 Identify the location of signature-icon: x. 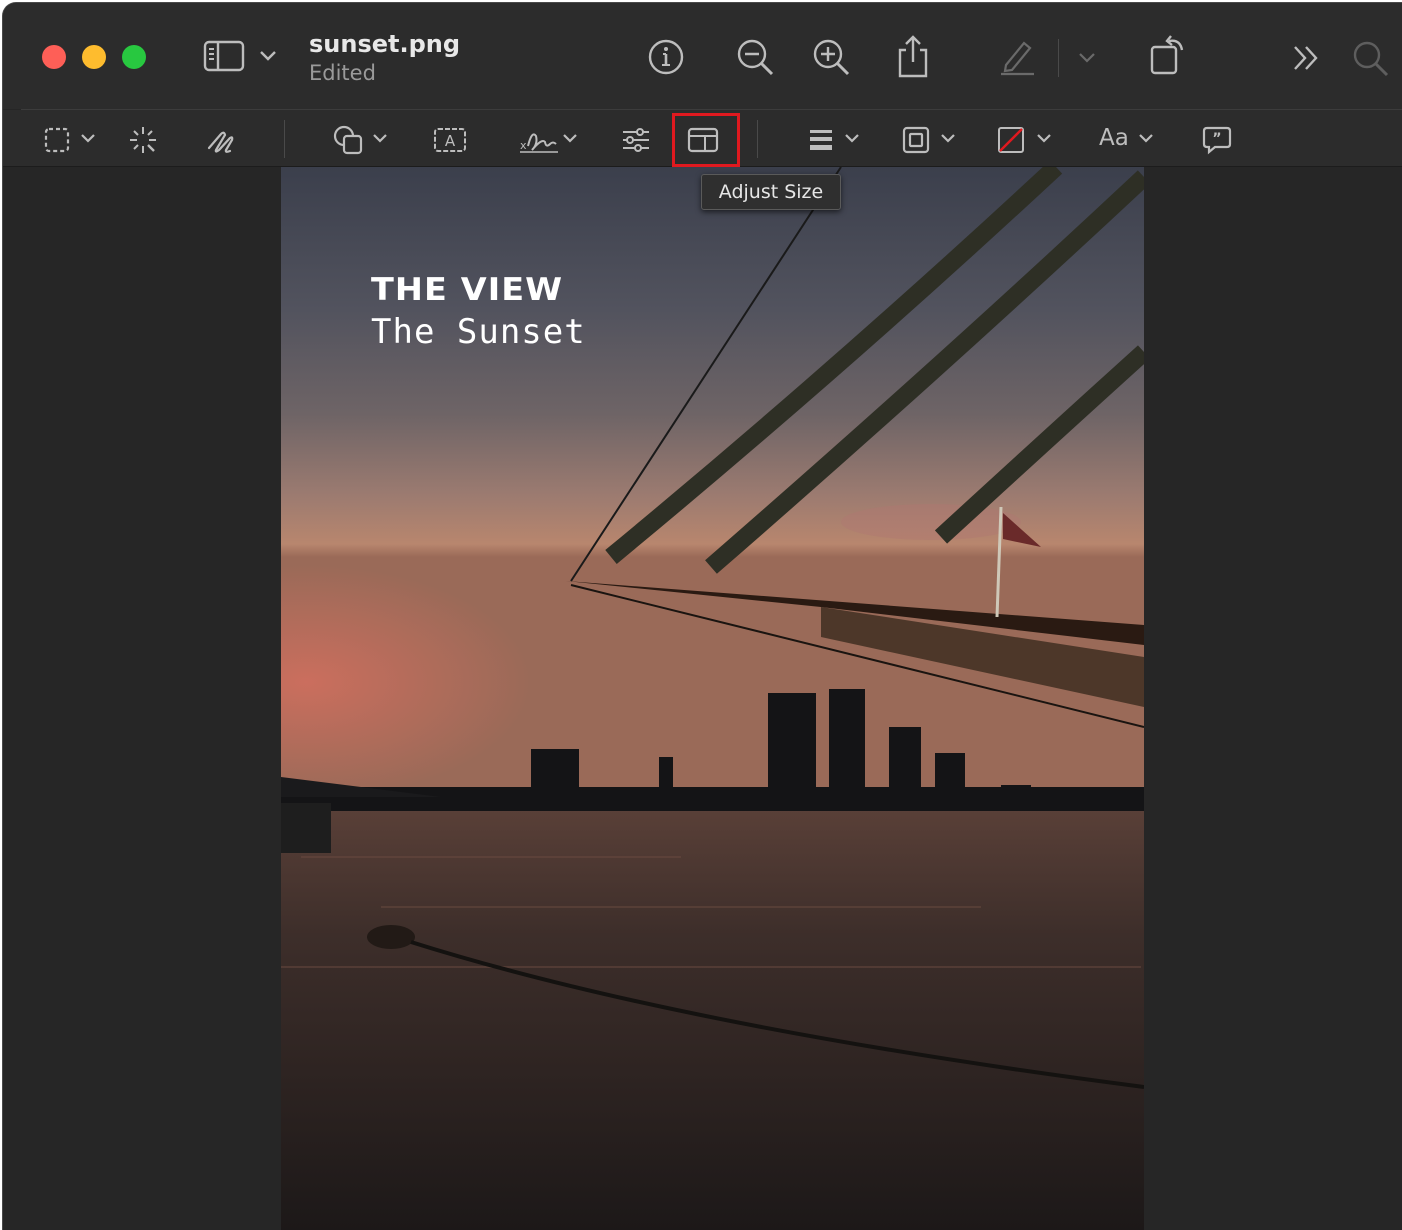
(539, 141).